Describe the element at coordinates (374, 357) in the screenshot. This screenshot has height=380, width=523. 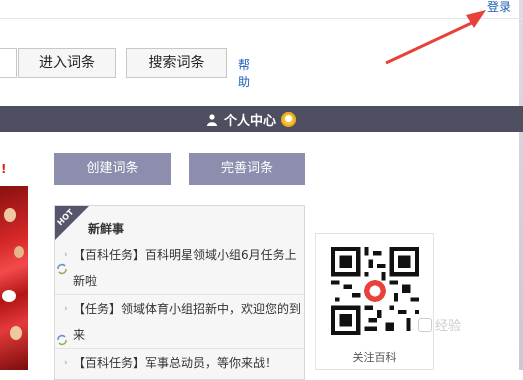
I see `qr-caption: 关注百科` at that location.